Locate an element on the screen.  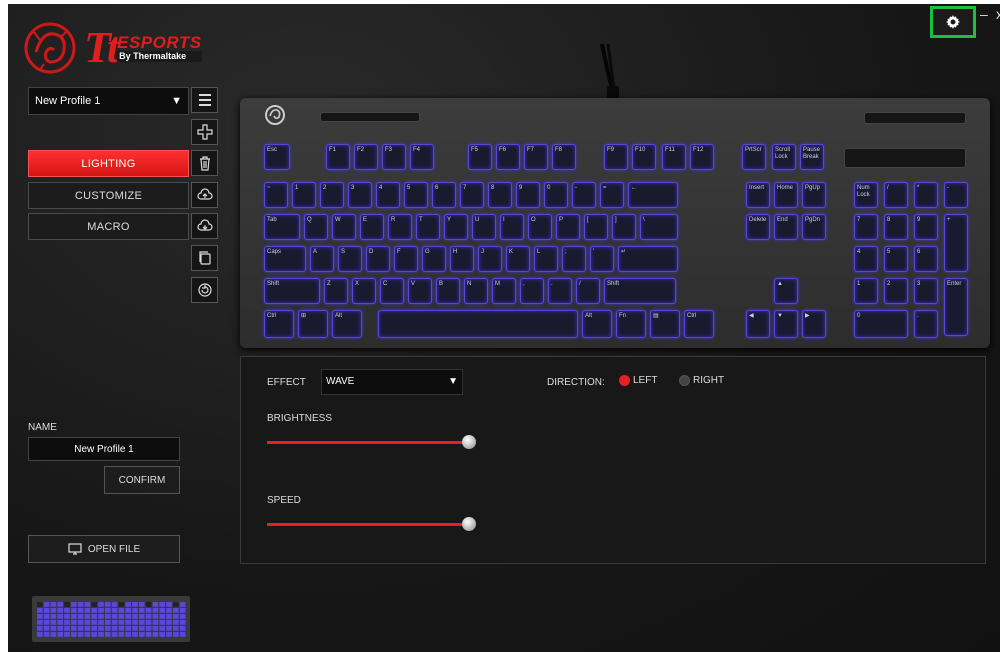
key: ▲ is located at coordinates (786, 291).